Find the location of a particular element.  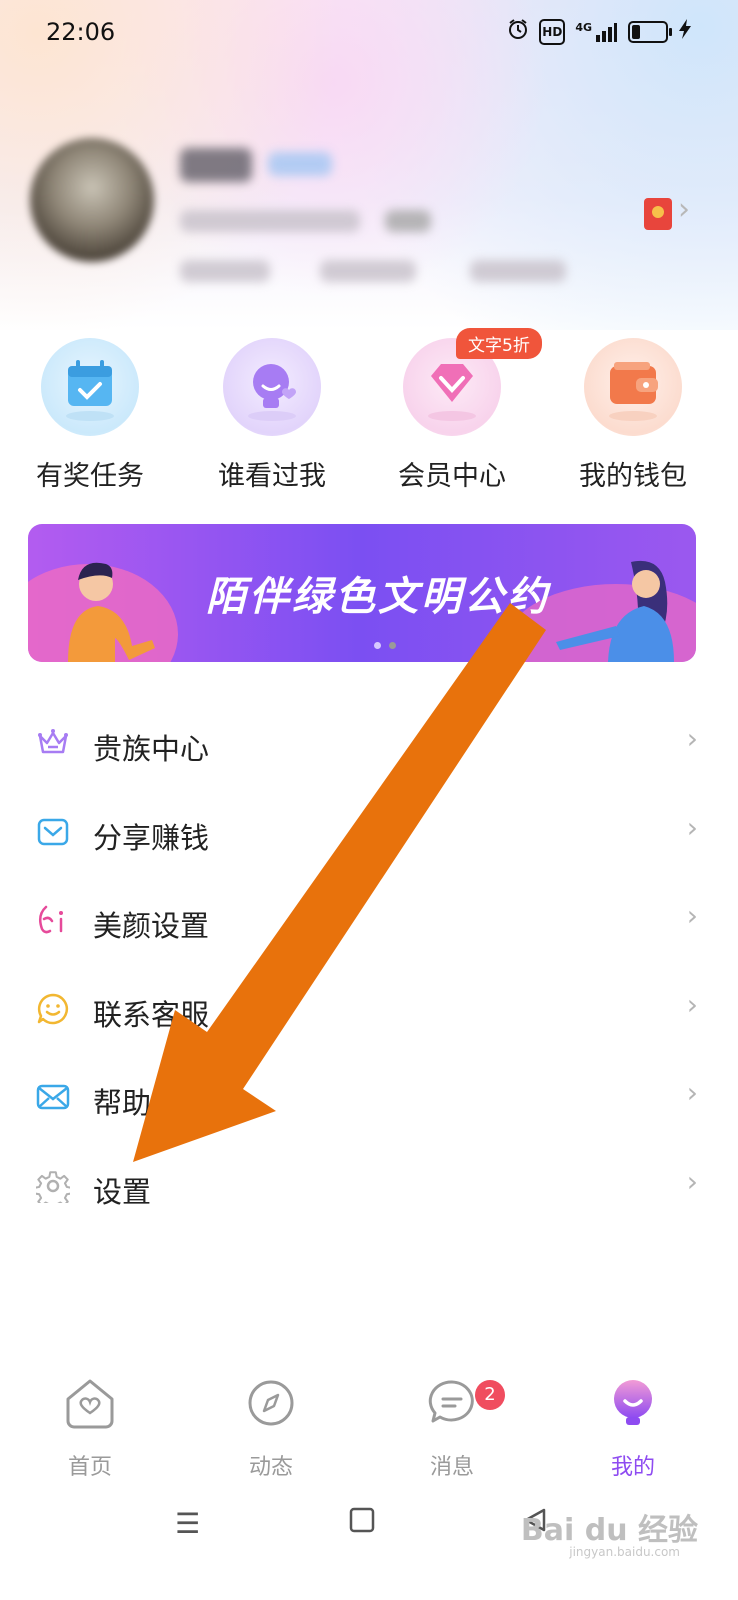

quick-action-label: 我的钱包 is located at coordinates (633, 476).